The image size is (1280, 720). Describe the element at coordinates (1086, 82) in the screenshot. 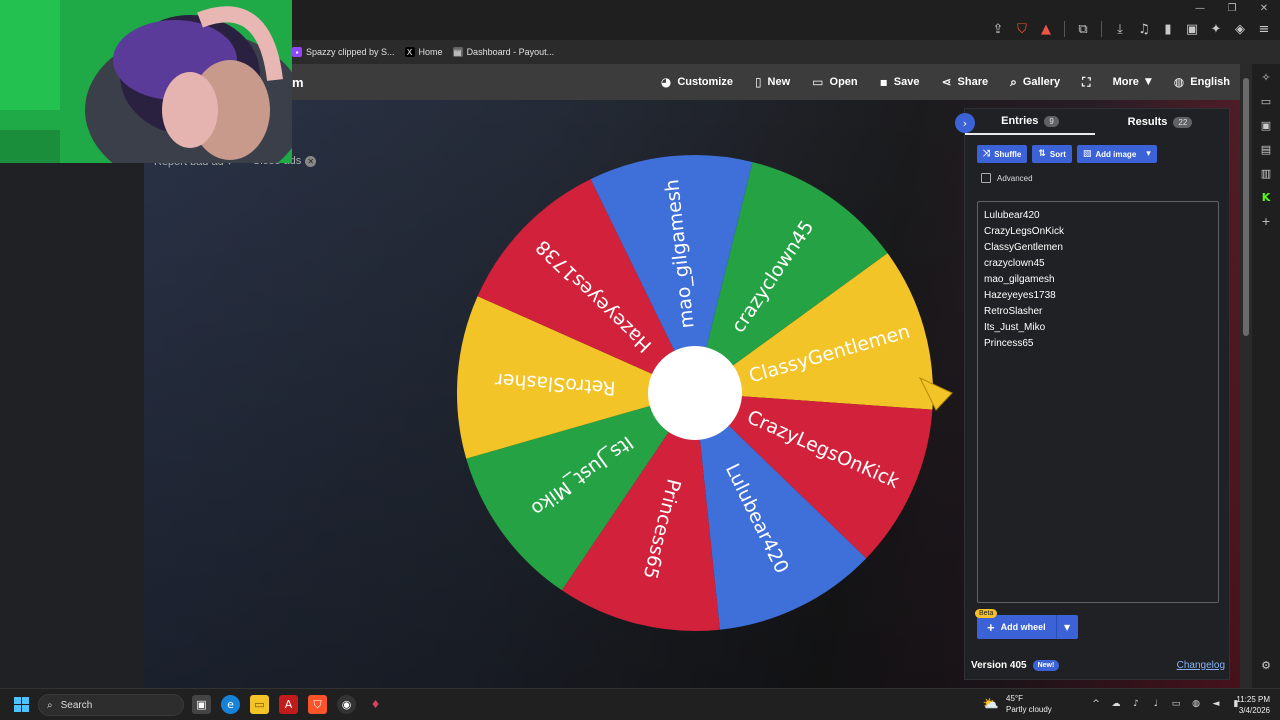

I see `fullscreen-button: ⛶` at that location.